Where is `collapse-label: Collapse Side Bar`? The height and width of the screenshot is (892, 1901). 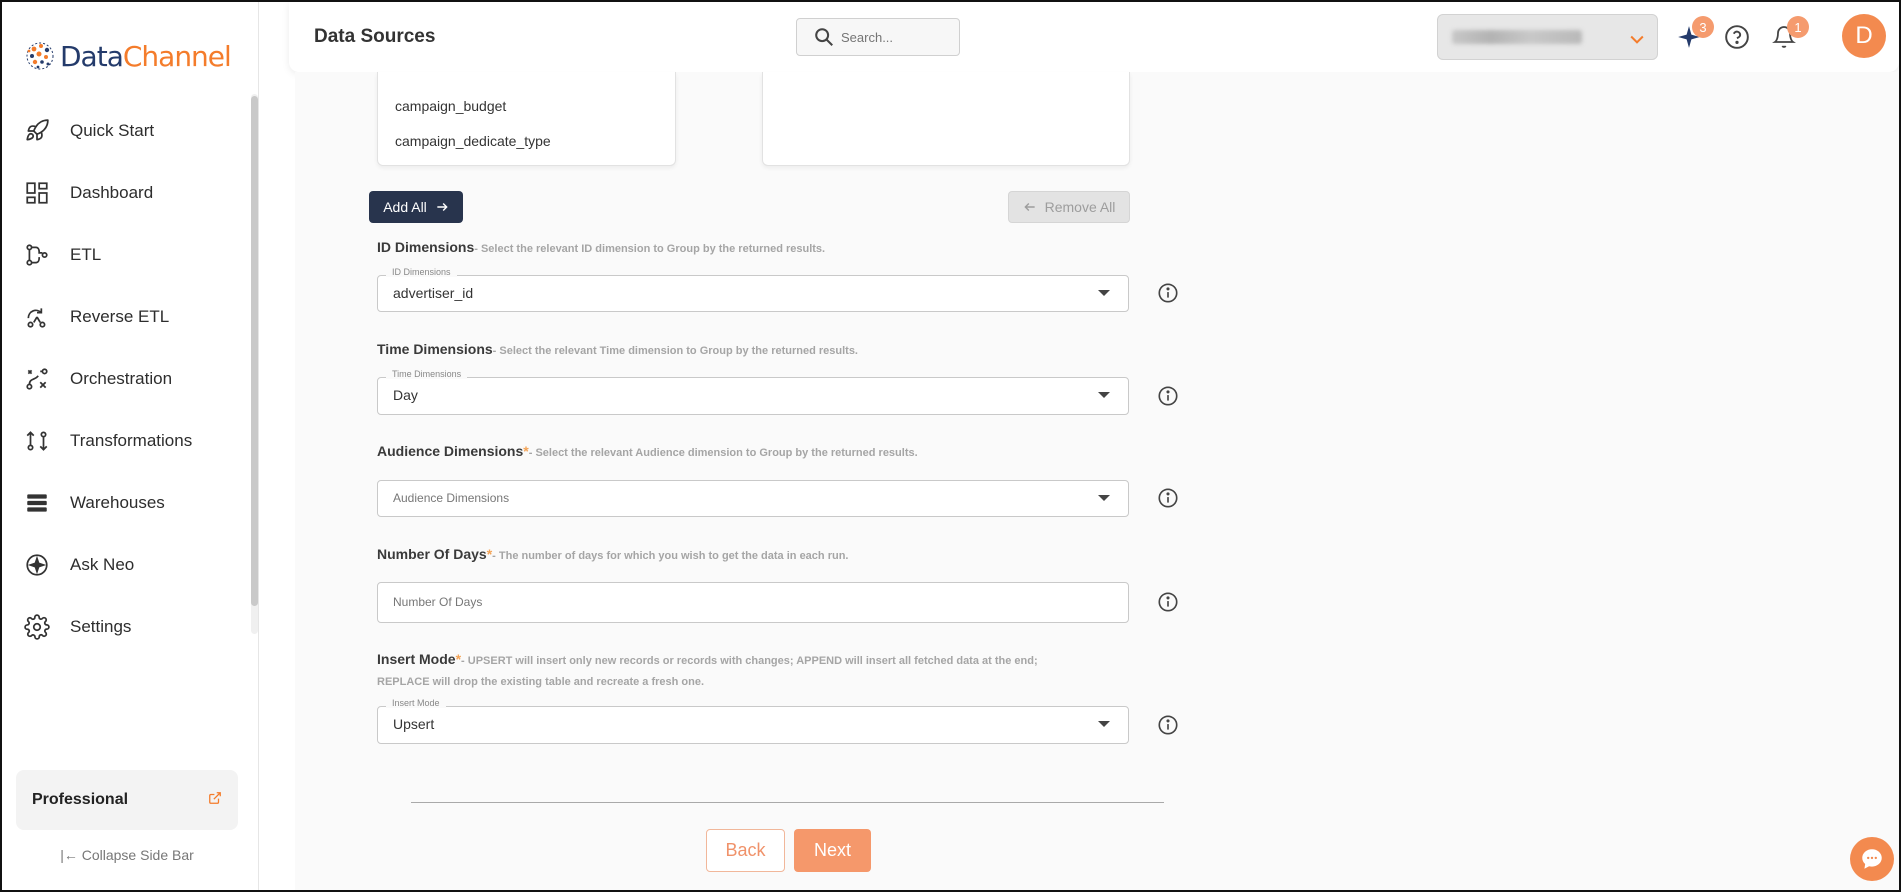
collapse-label: Collapse Side Bar is located at coordinates (137, 855).